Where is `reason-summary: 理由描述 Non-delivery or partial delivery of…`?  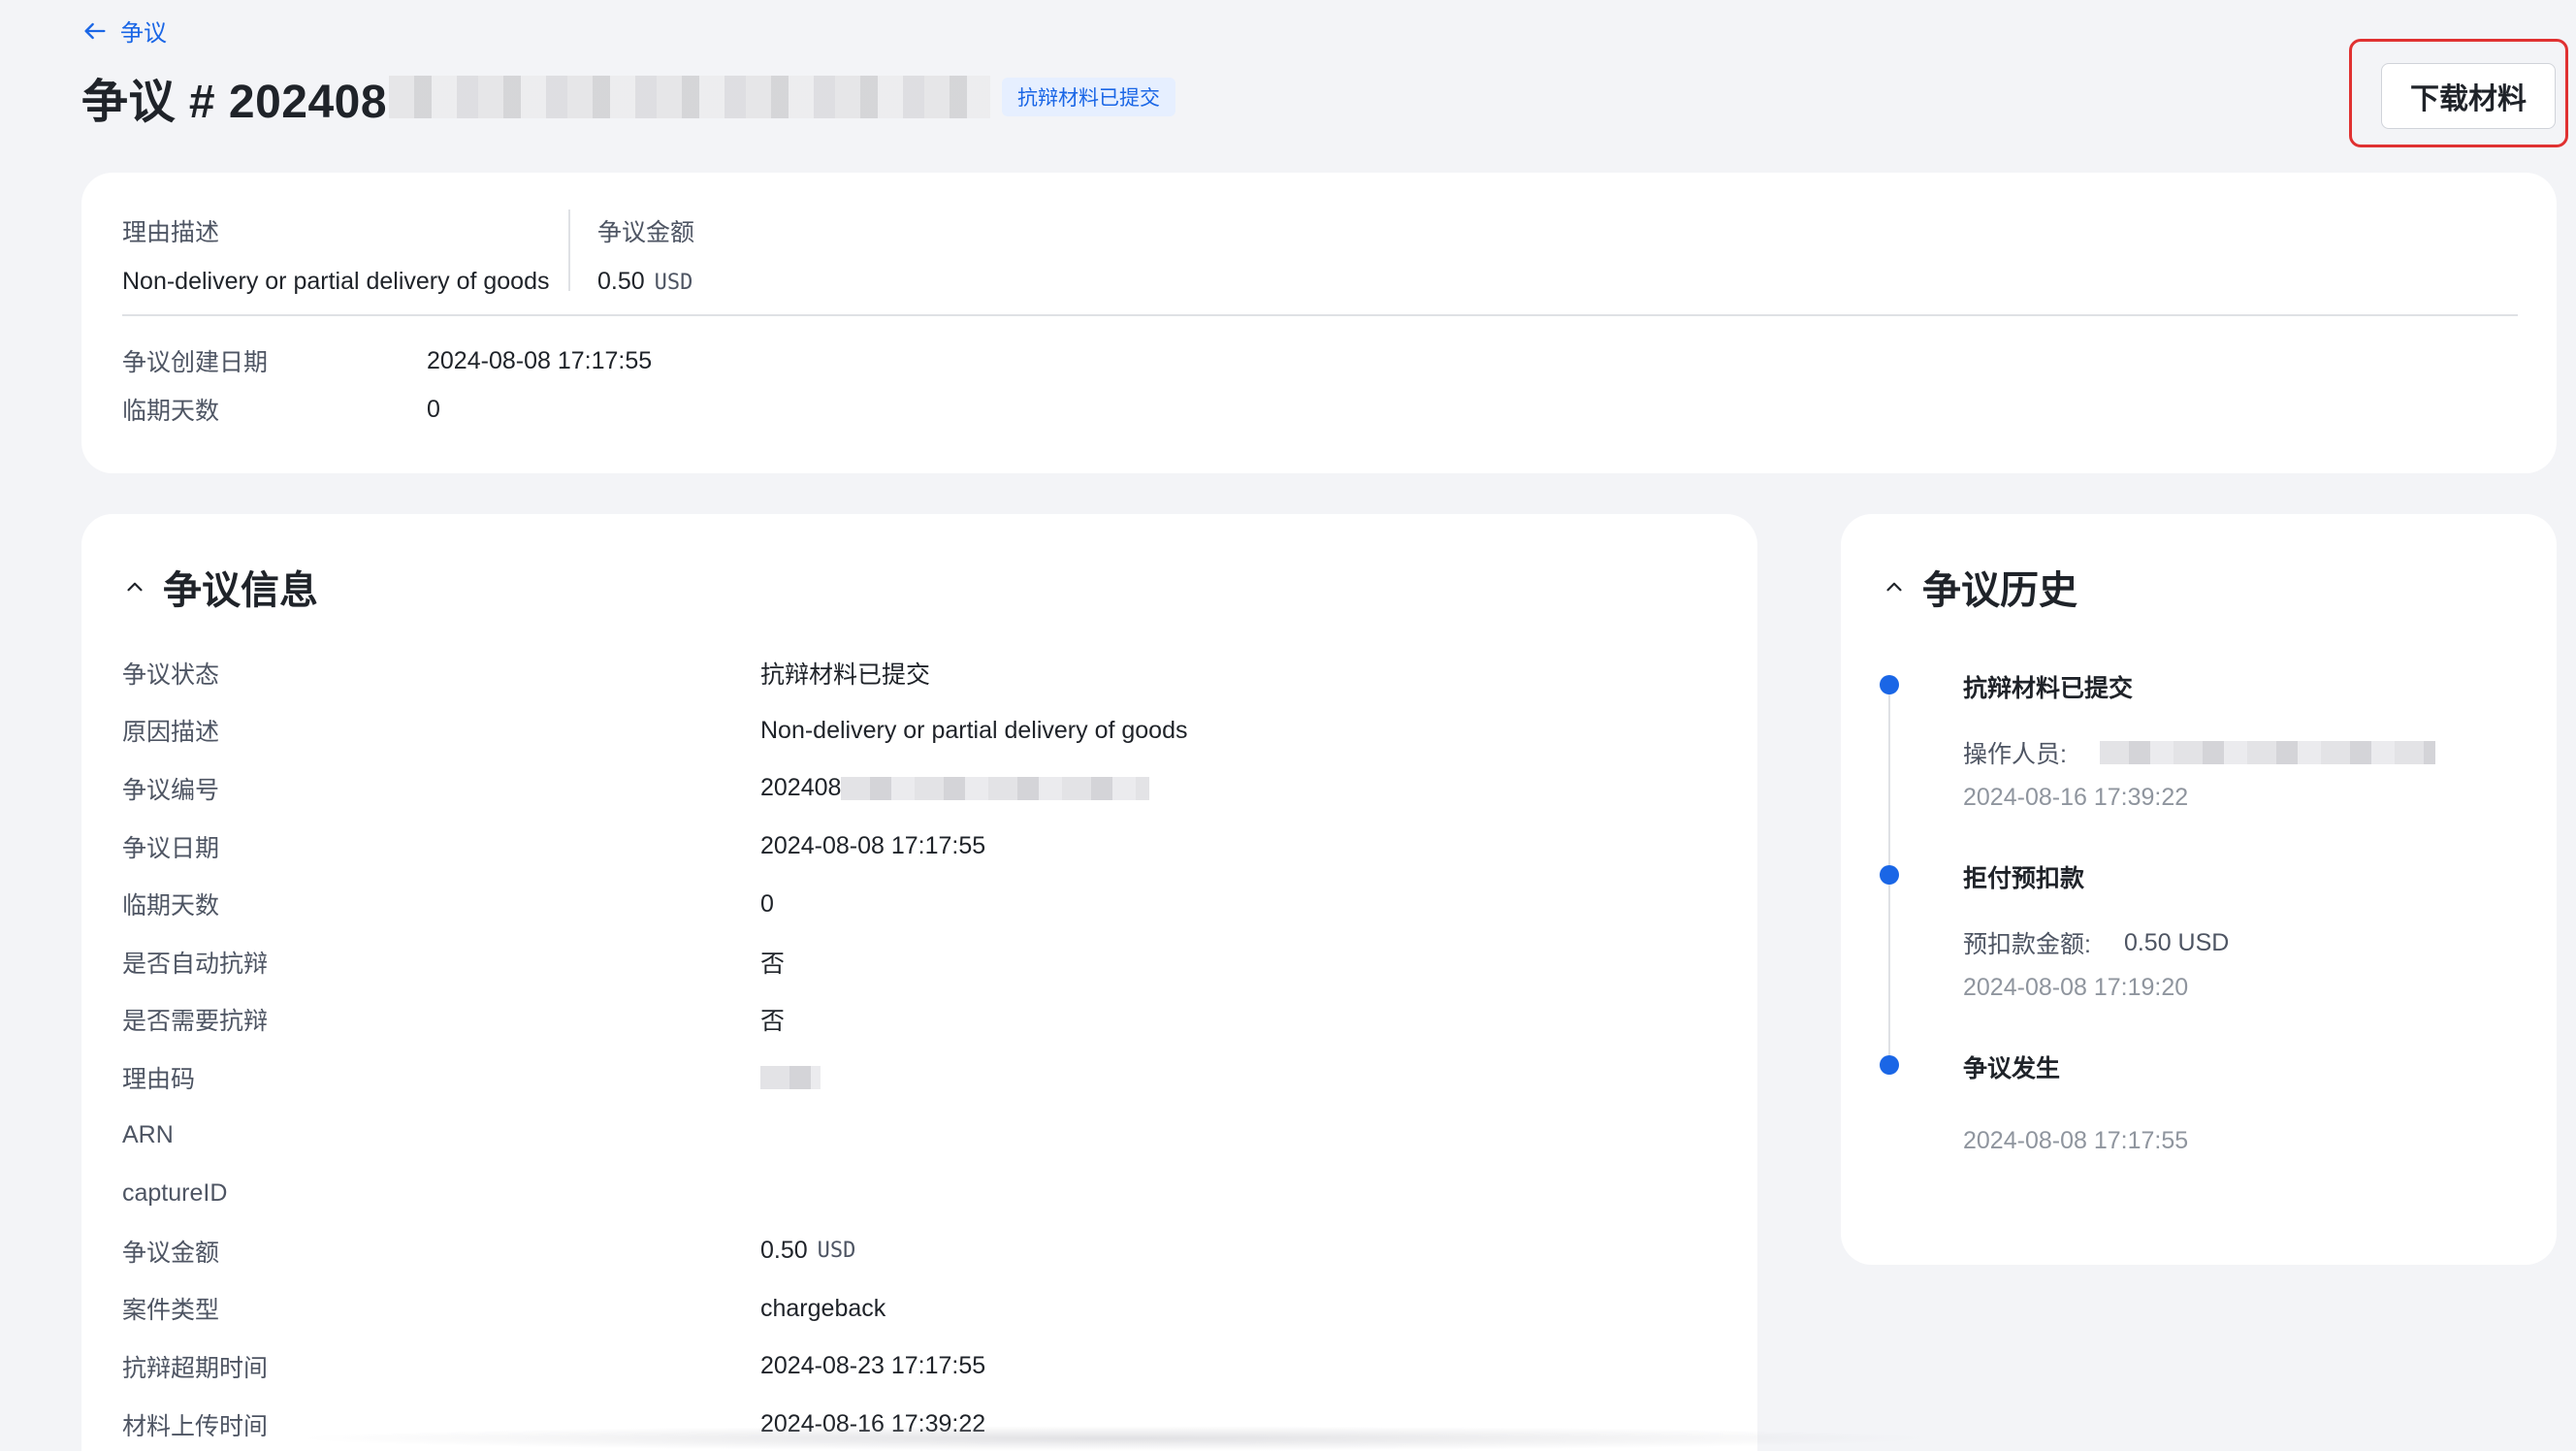
reason-summary: 理由描述 Non-delivery or partial delivery of… is located at coordinates (336, 255).